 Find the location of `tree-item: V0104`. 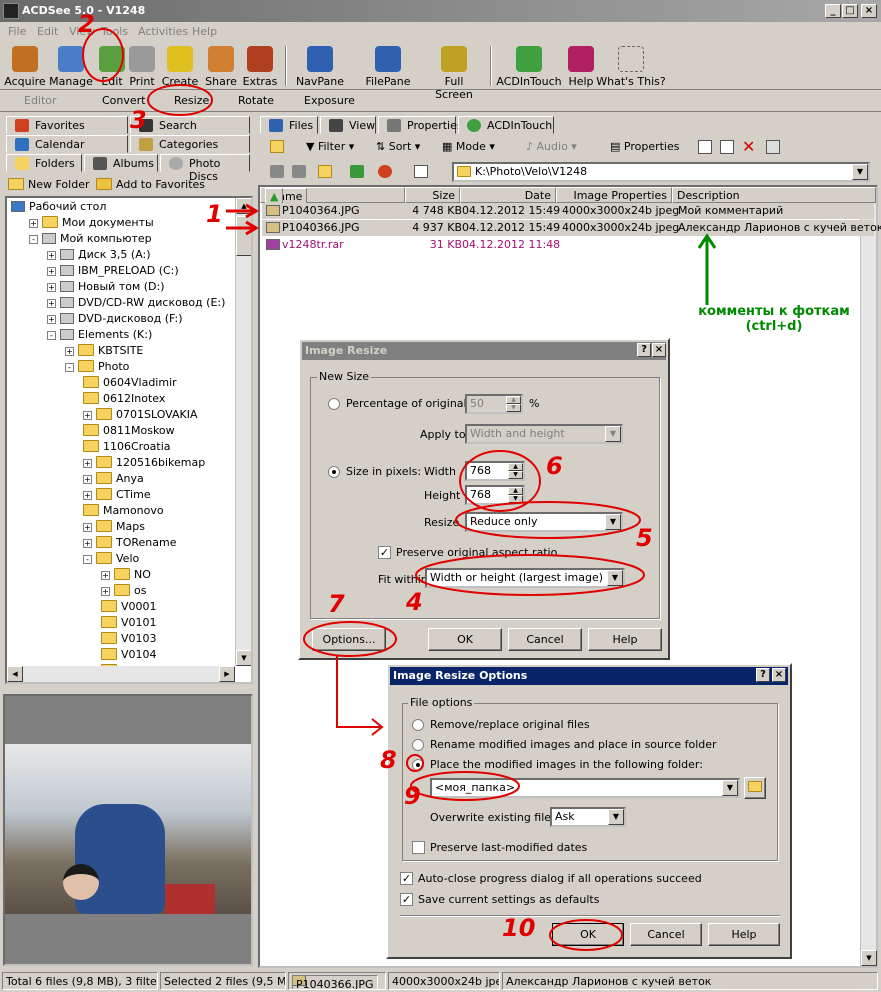

tree-item: V0104 is located at coordinates (129, 656).